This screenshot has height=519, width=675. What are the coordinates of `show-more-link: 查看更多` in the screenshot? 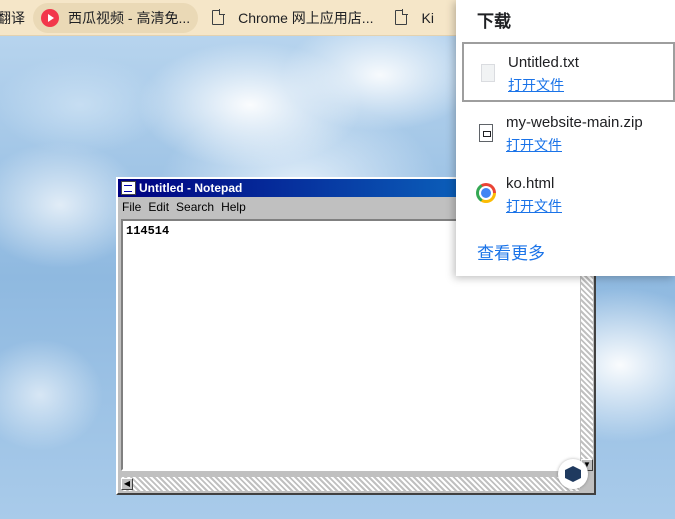 It's located at (511, 251).